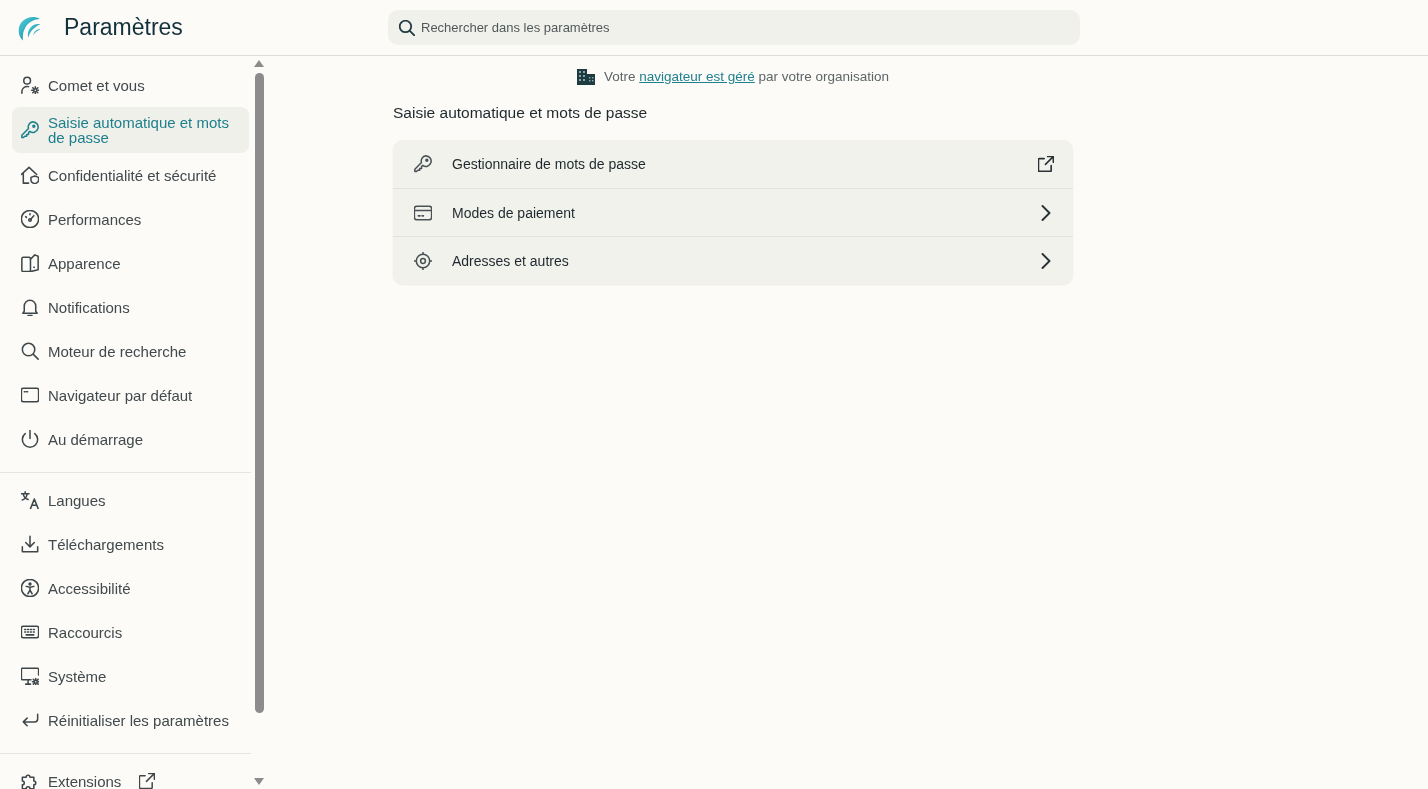  I want to click on sidebar-item: Extensions, so click(130, 774).